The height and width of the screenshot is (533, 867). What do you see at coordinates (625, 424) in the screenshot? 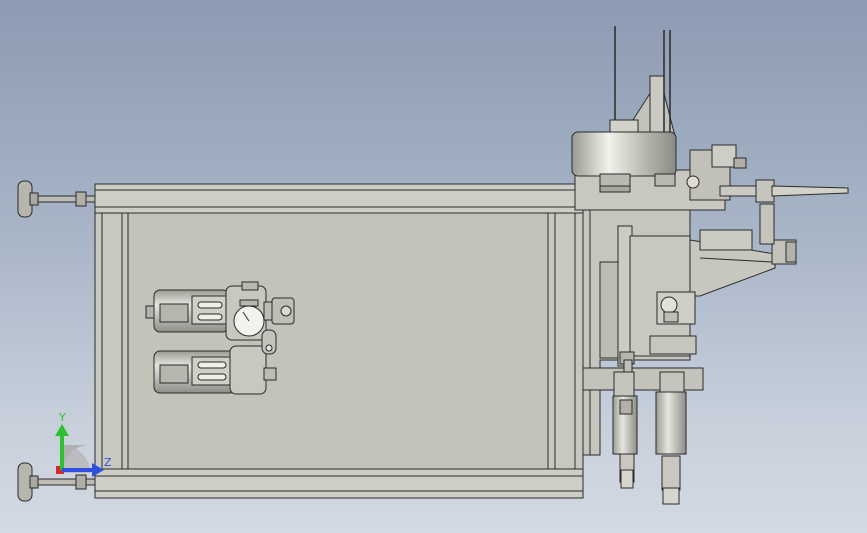
I see `pneumatic-cylinder-left` at bounding box center [625, 424].